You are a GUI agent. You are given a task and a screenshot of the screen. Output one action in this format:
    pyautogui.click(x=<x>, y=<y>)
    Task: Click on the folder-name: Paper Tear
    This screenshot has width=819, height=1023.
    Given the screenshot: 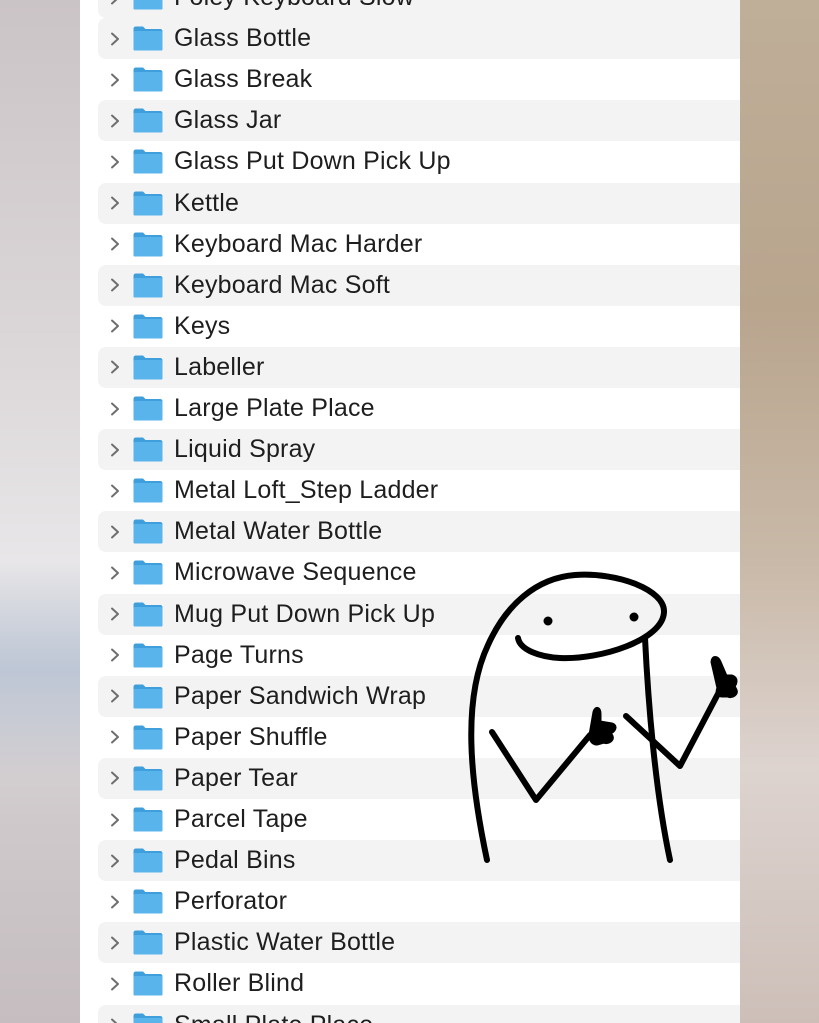 What is the action you would take?
    pyautogui.click(x=236, y=777)
    